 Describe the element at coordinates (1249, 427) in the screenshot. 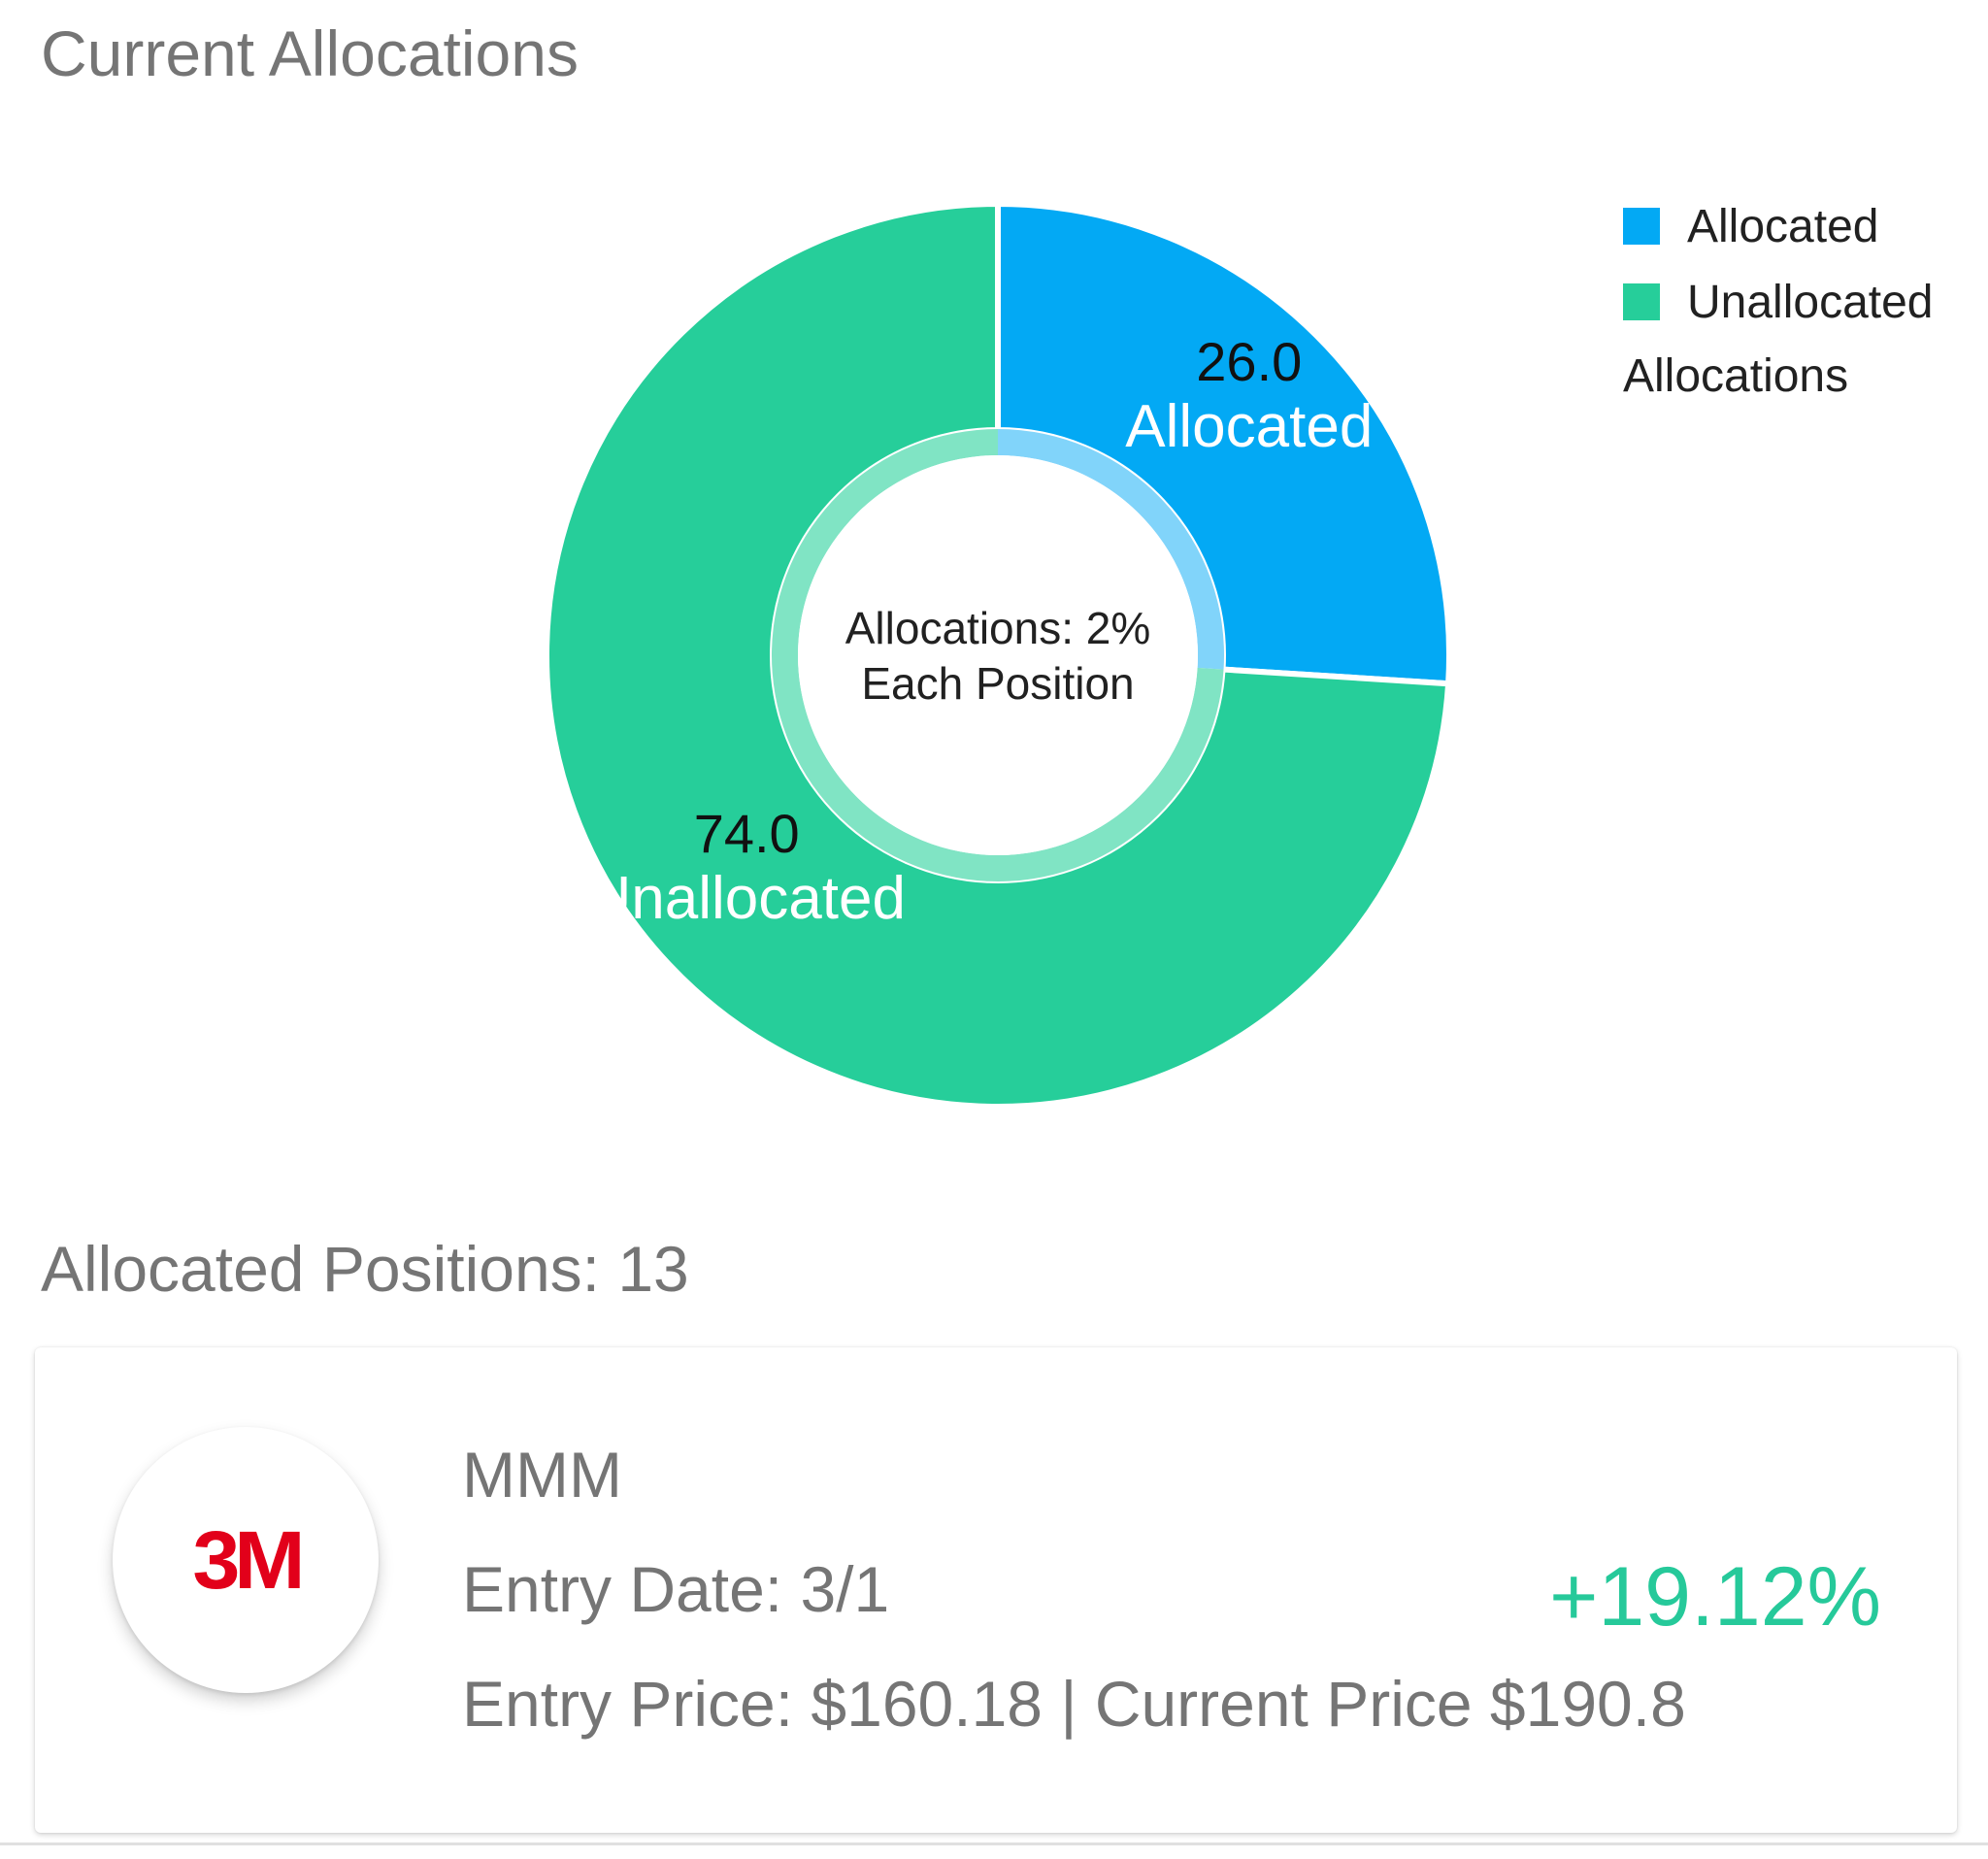

I see `slice-category-label-allocated: Allocated` at that location.